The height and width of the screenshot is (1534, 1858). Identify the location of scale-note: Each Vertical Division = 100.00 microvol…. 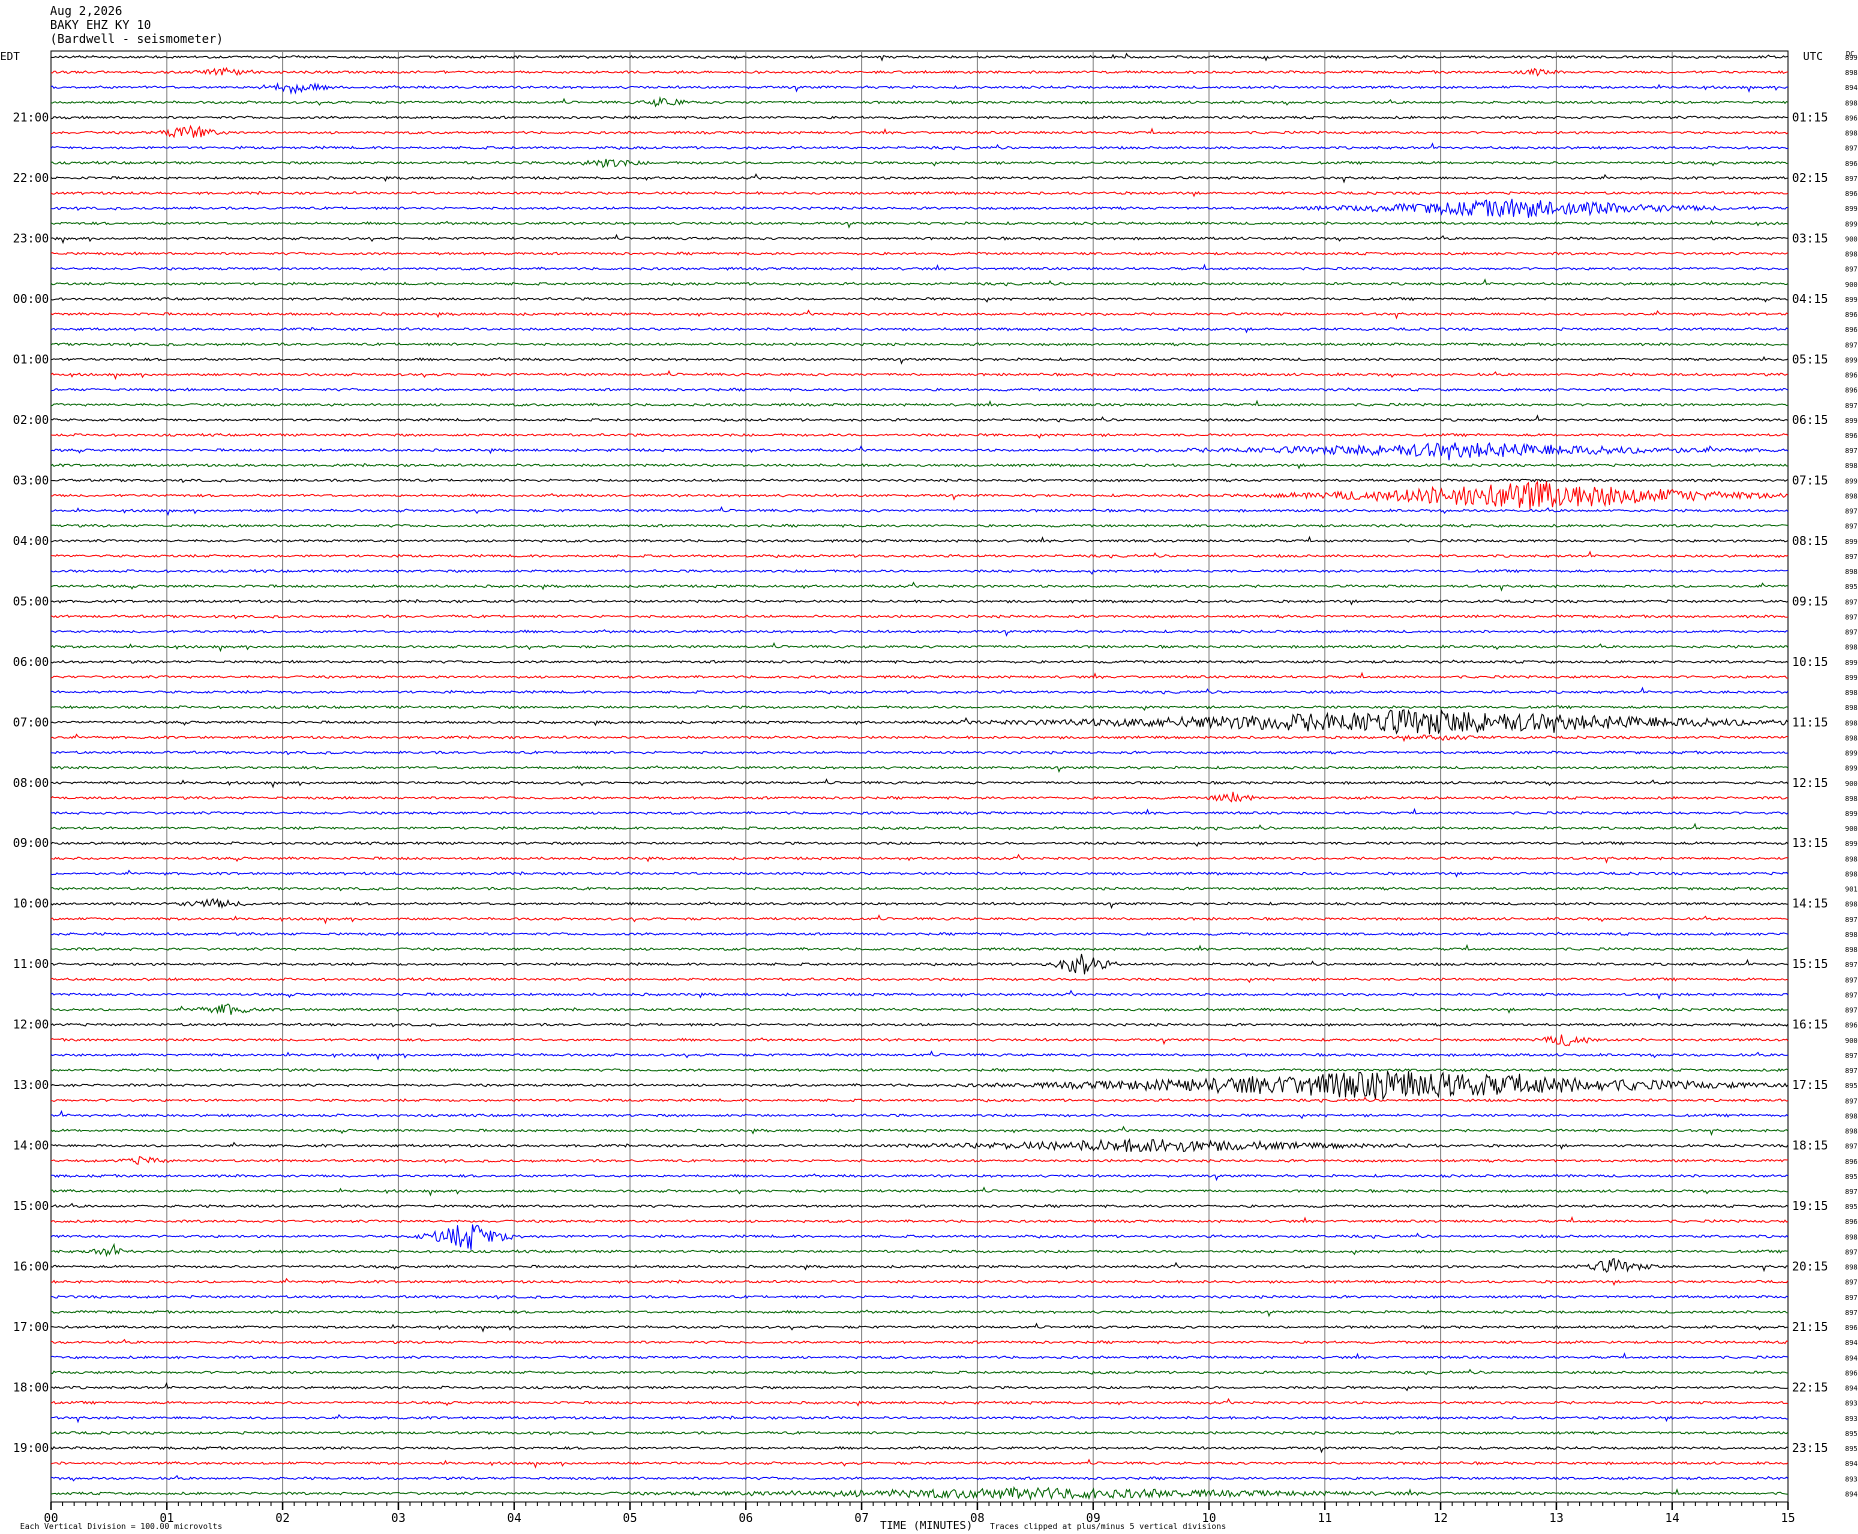
(121, 1526).